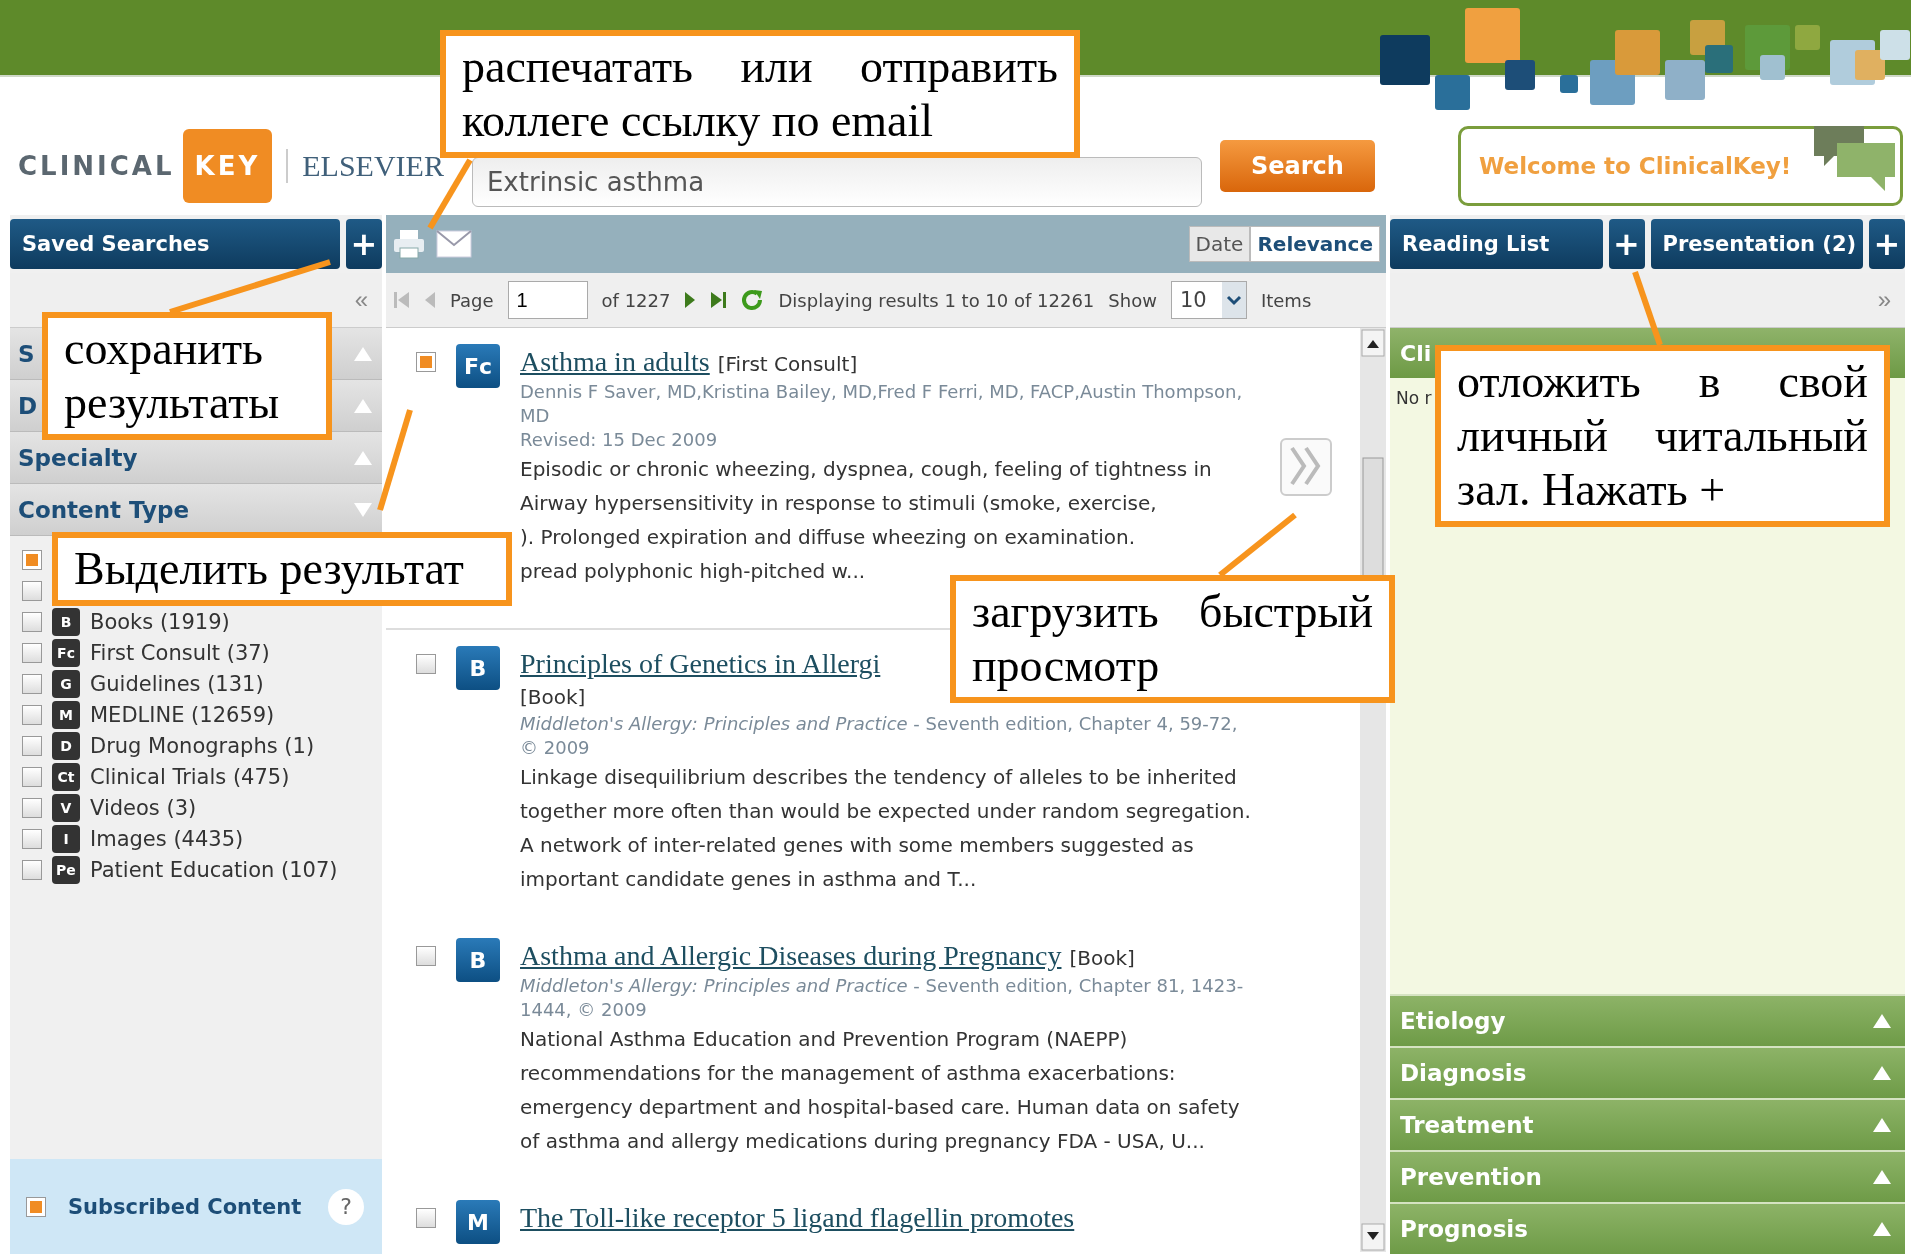 The image size is (1911, 1254). What do you see at coordinates (797, 1218) in the screenshot?
I see `result-title-link: The Toll-like receptor 5 ligand flagellin promotes` at bounding box center [797, 1218].